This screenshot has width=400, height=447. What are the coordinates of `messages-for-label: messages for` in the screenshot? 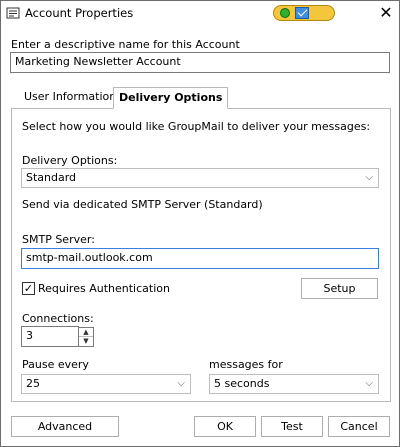 It's located at (246, 364).